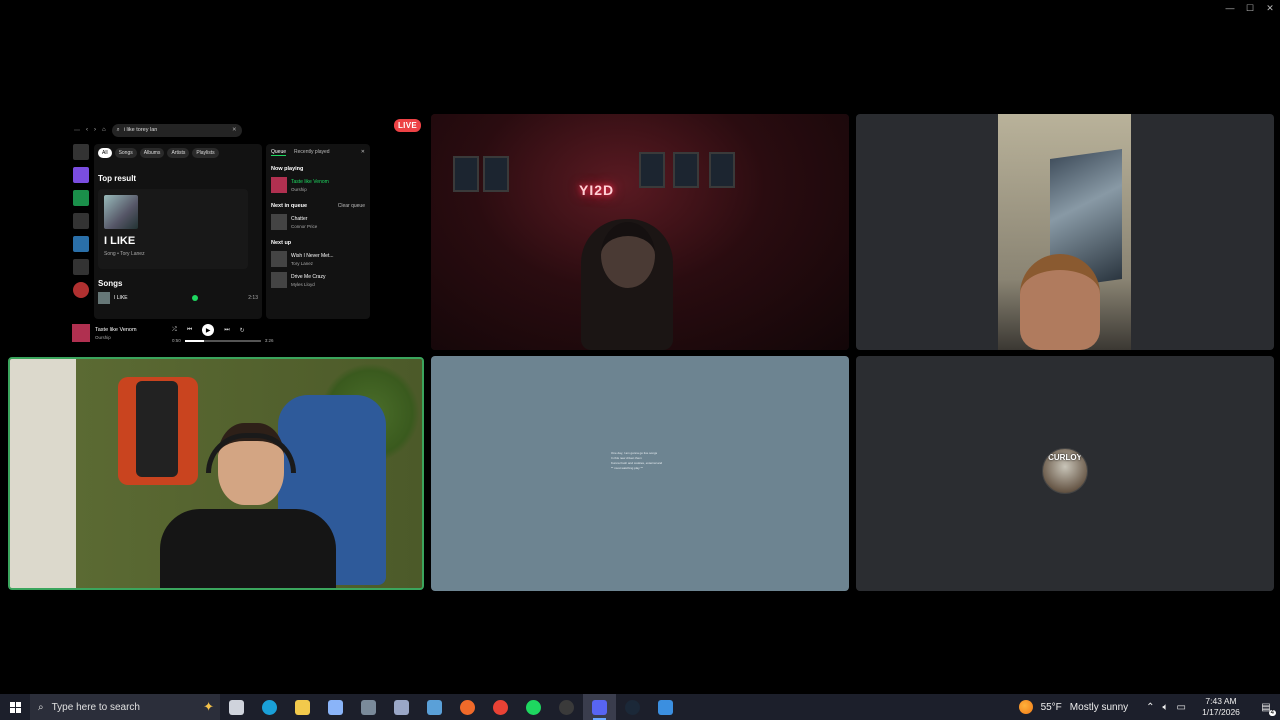  Describe the element at coordinates (81, 290) in the screenshot. I see `artist-thumb` at that location.